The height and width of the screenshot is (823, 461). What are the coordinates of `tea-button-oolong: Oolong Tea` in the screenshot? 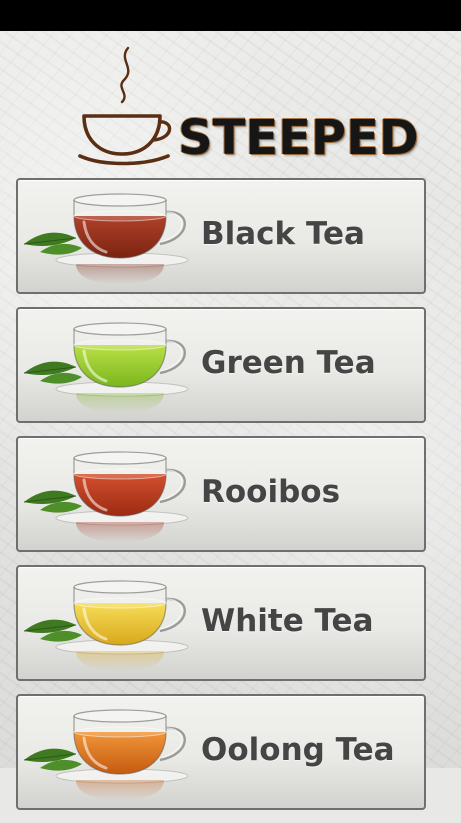 It's located at (221, 752).